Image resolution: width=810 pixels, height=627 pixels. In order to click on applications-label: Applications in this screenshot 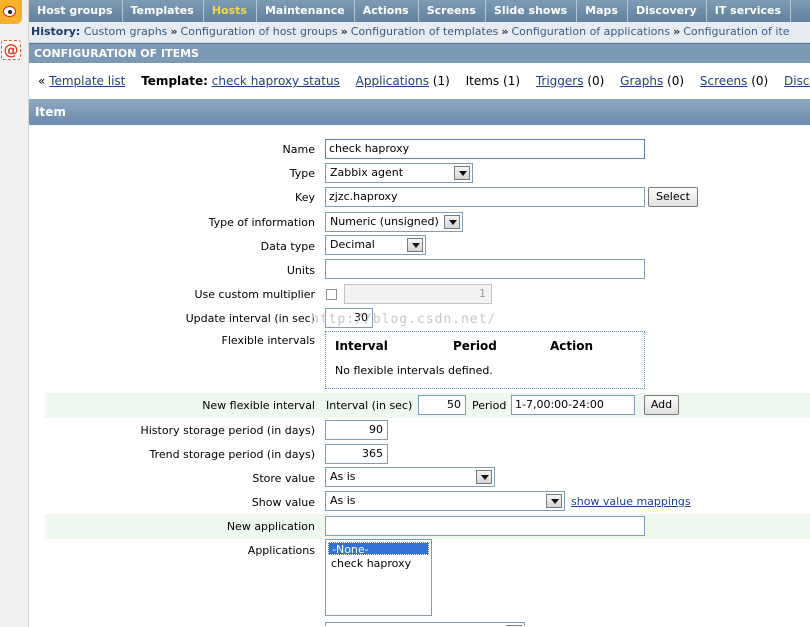, I will do `click(281, 550)`.